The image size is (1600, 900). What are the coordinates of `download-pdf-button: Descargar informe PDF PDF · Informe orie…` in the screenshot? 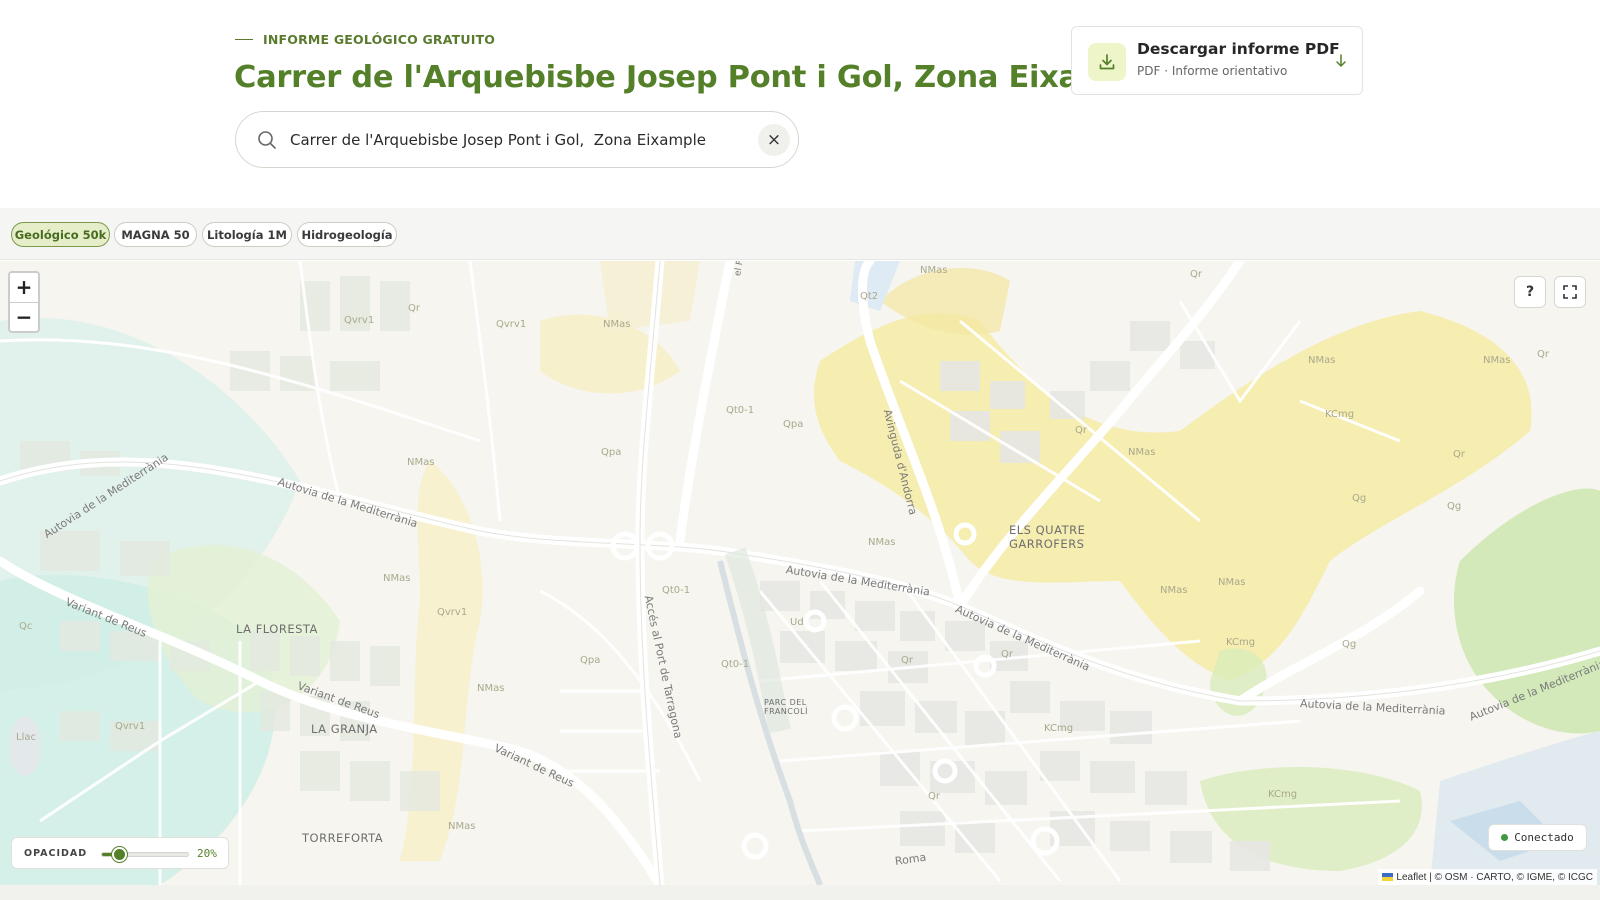 It's located at (1217, 60).